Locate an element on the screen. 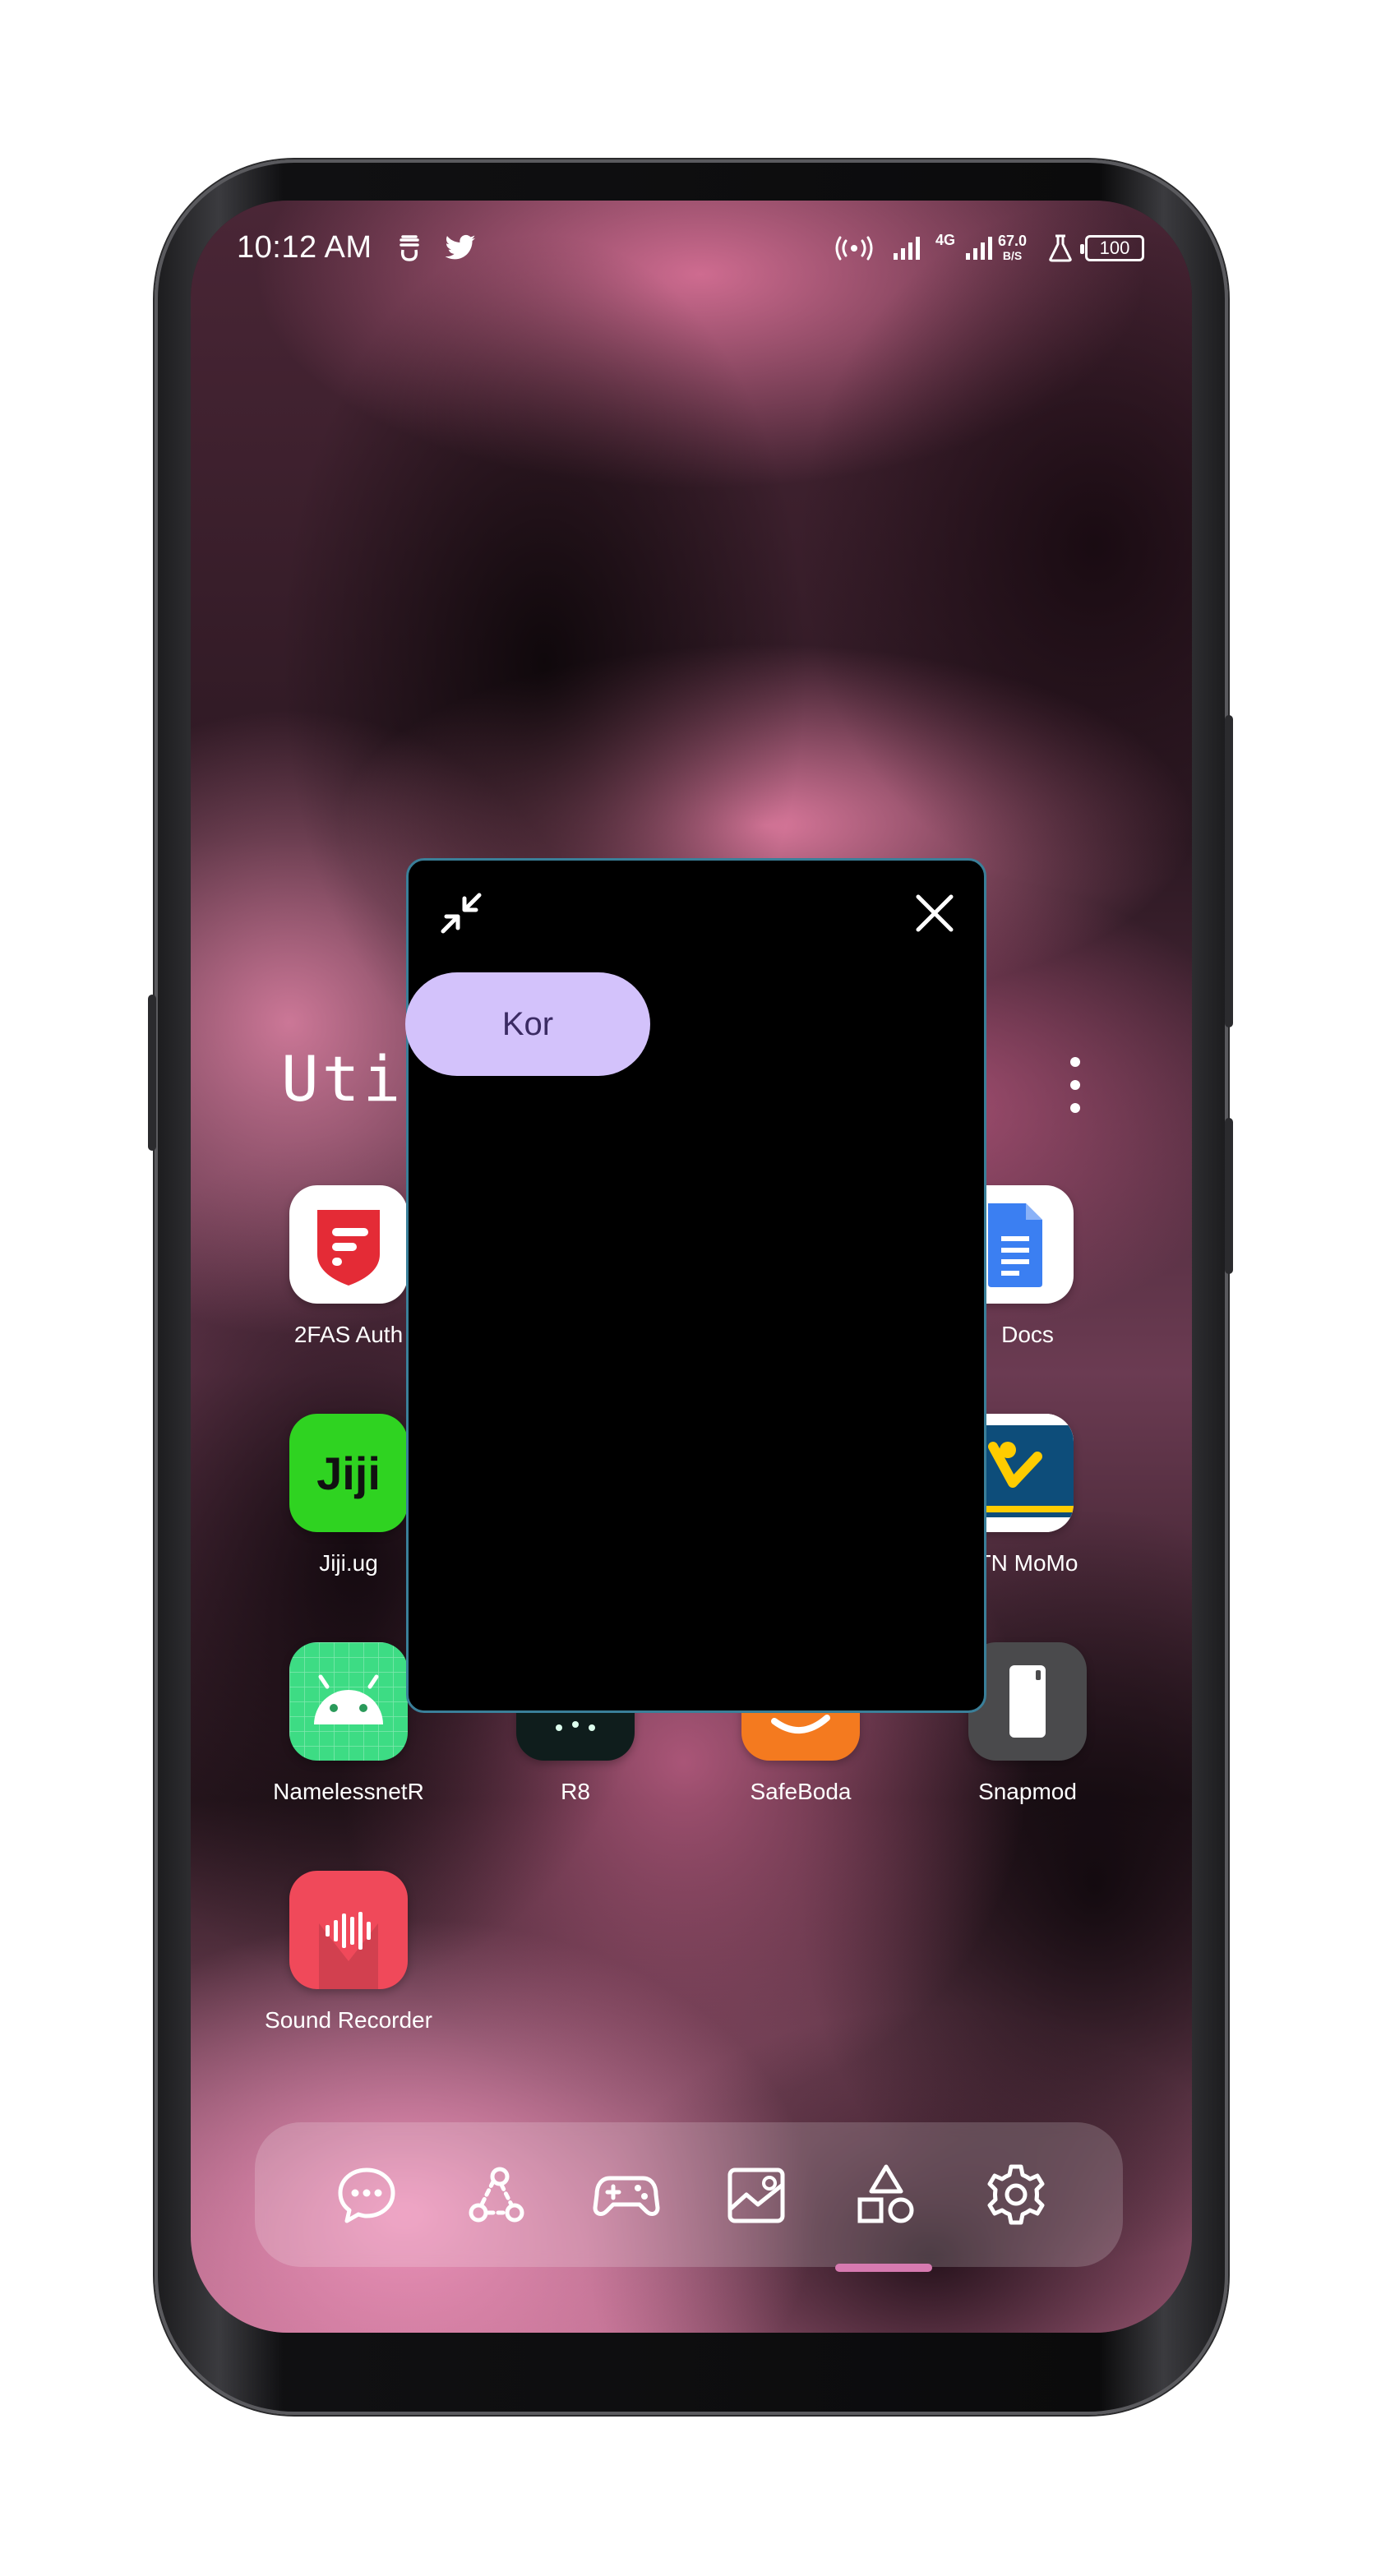  app-label: Sound Recorder is located at coordinates (348, 2020).